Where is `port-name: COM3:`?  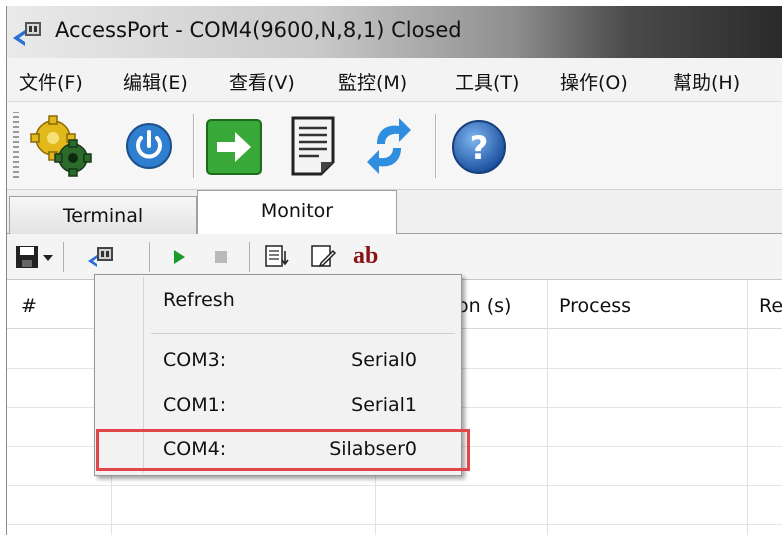
port-name: COM3: is located at coordinates (195, 360).